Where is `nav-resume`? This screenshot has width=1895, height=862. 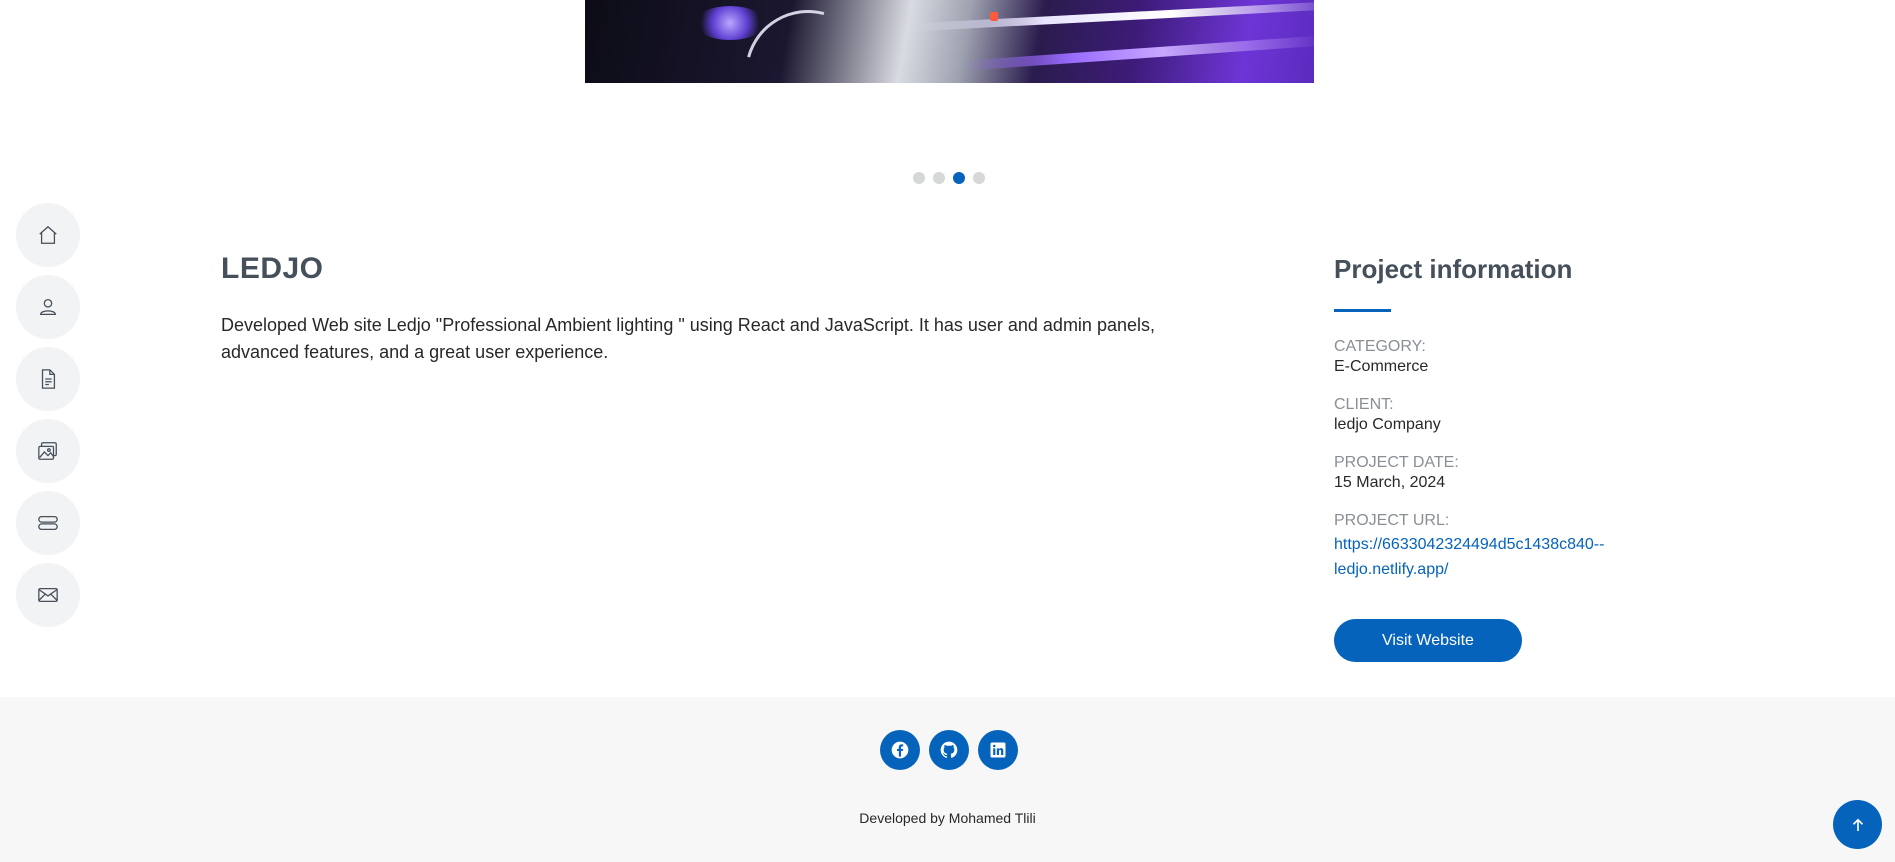
nav-resume is located at coordinates (48, 379).